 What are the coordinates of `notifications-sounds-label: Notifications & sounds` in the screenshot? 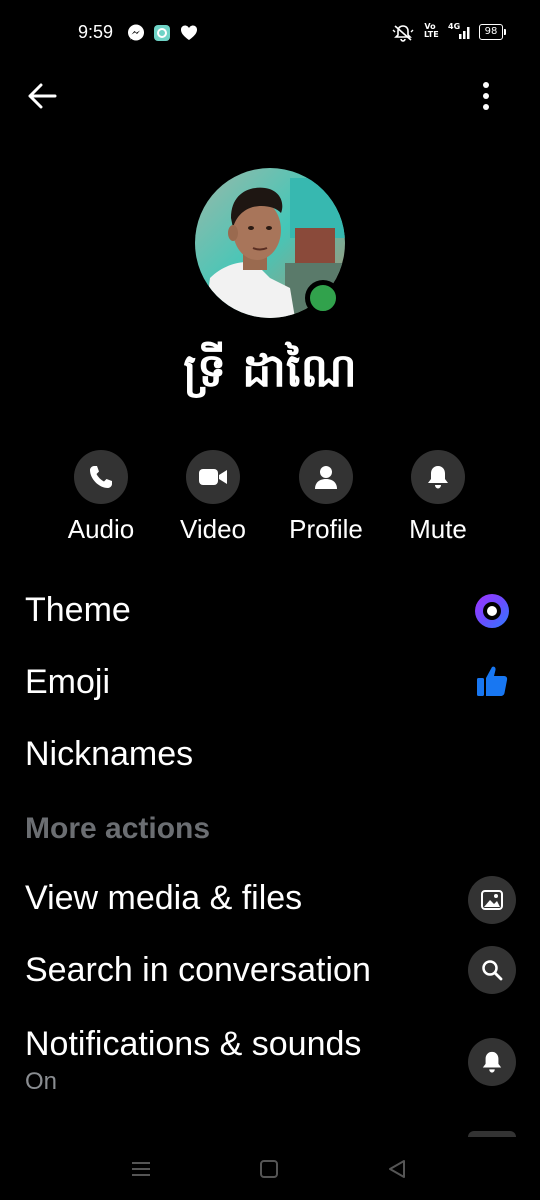 It's located at (193, 1044).